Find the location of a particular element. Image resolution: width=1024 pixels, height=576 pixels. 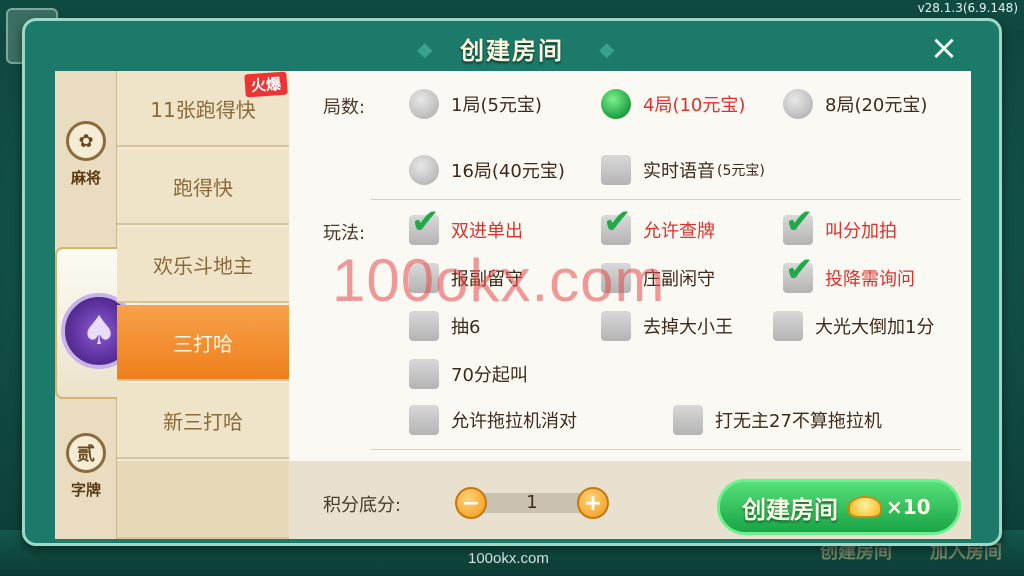

increment-button: + is located at coordinates (593, 503).